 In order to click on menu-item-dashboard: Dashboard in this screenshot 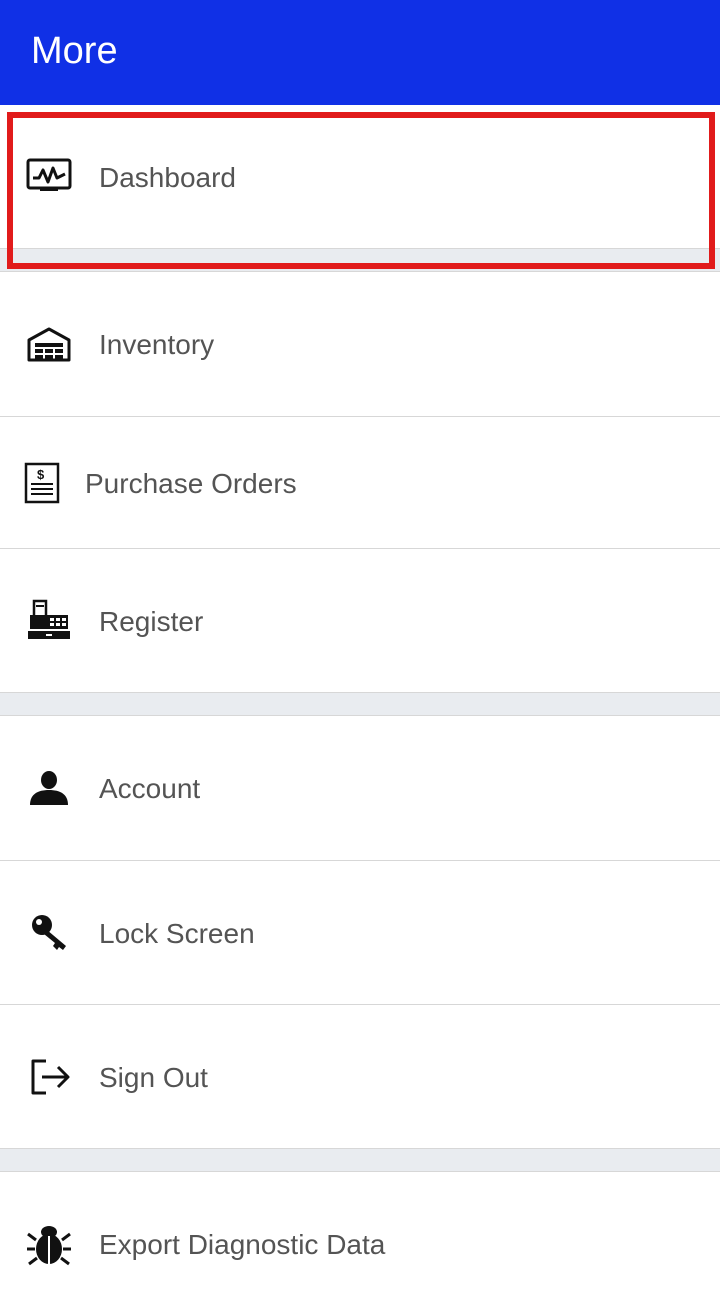, I will do `click(360, 176)`.